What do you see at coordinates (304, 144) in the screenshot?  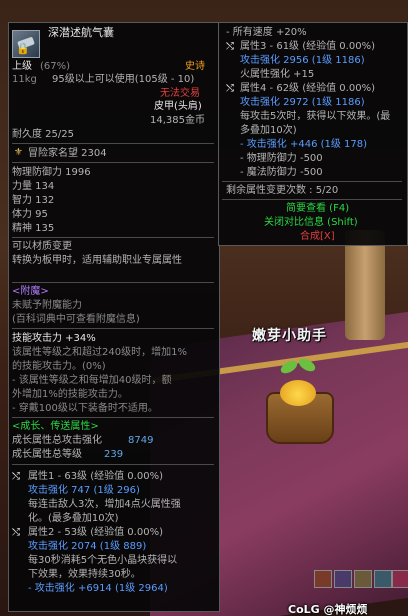 I see `attr4-bonus: - 攻击强化 +446 (1级 178)` at bounding box center [304, 144].